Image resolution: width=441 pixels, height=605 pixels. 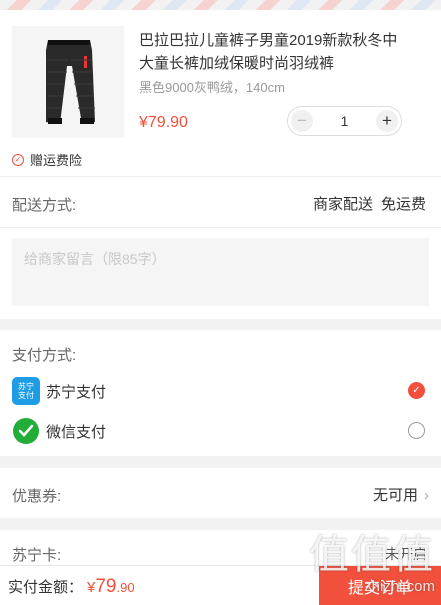 I want to click on suning-pay-icon: 苏宁 支付, so click(x=26, y=391).